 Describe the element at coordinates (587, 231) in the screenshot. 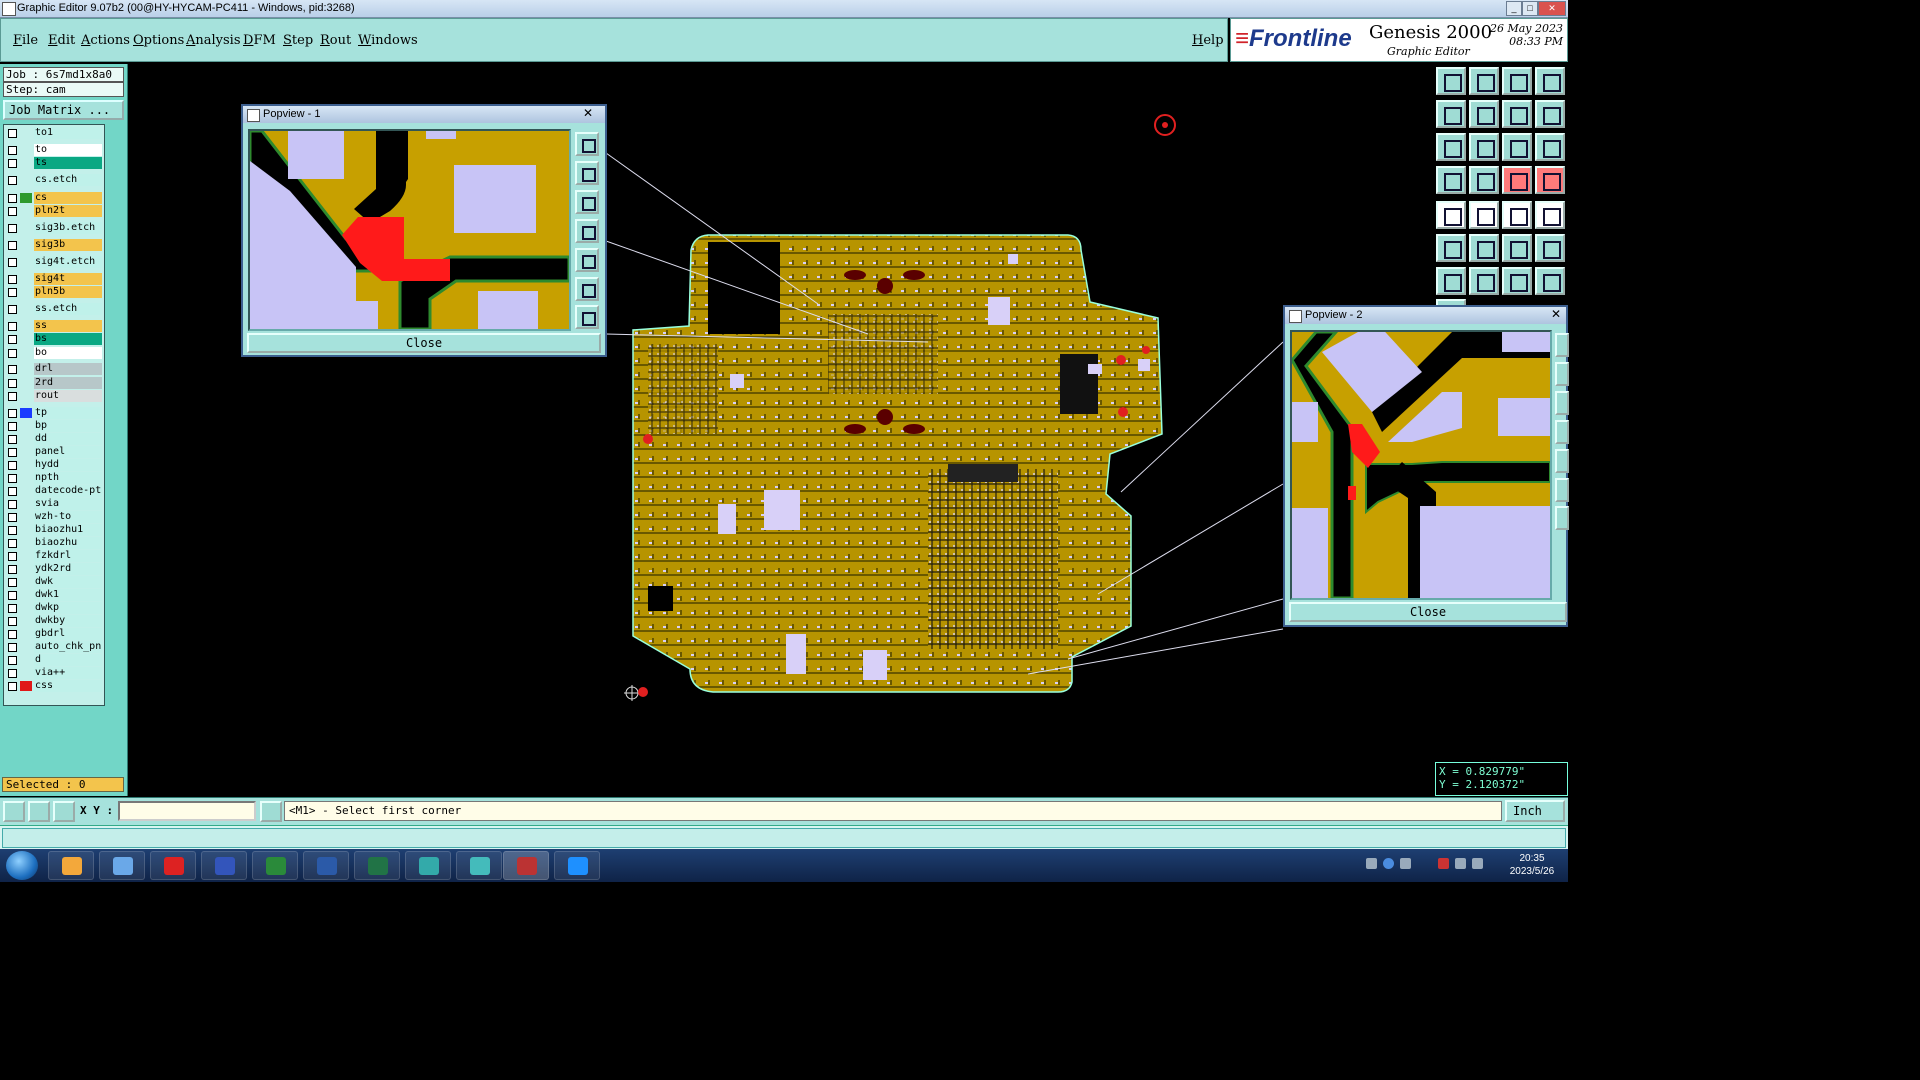

I see `popview-1-pan-left-icon` at that location.